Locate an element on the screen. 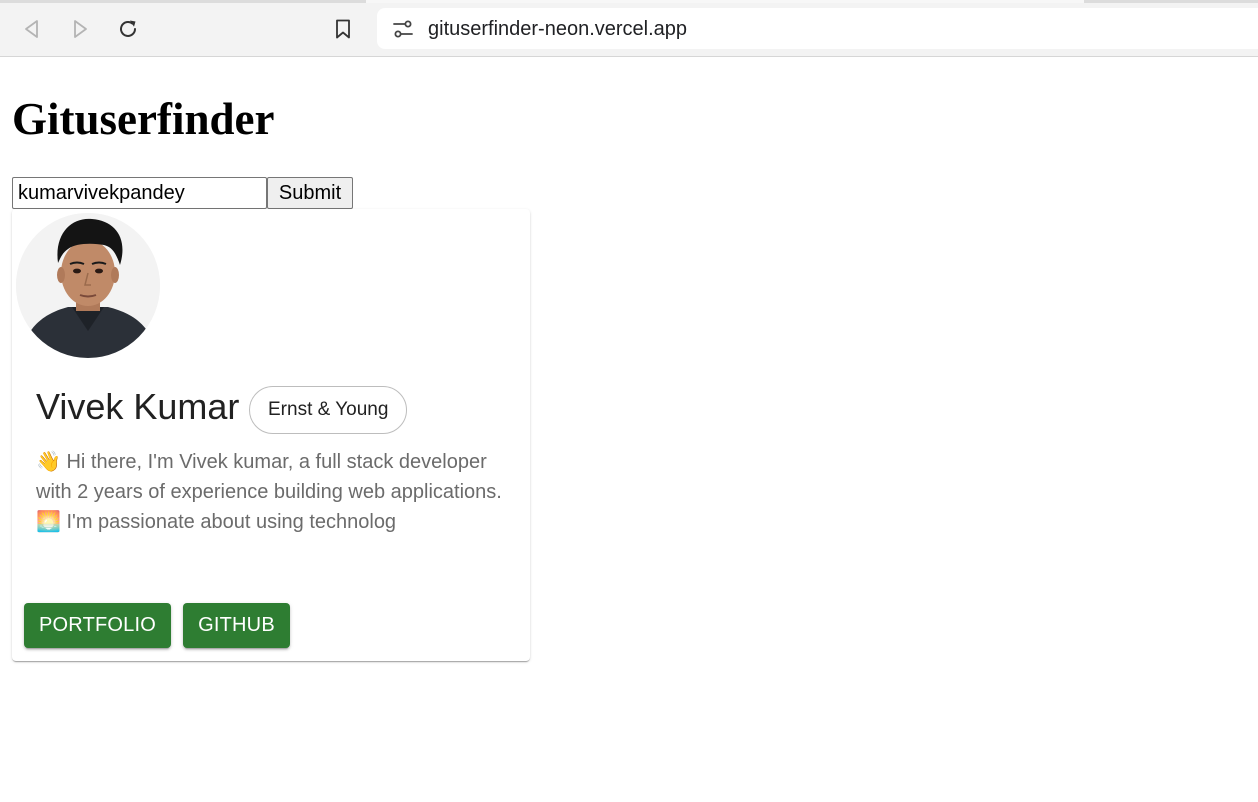 Image resolution: width=1258 pixels, height=802 pixels. avatar is located at coordinates (88, 285).